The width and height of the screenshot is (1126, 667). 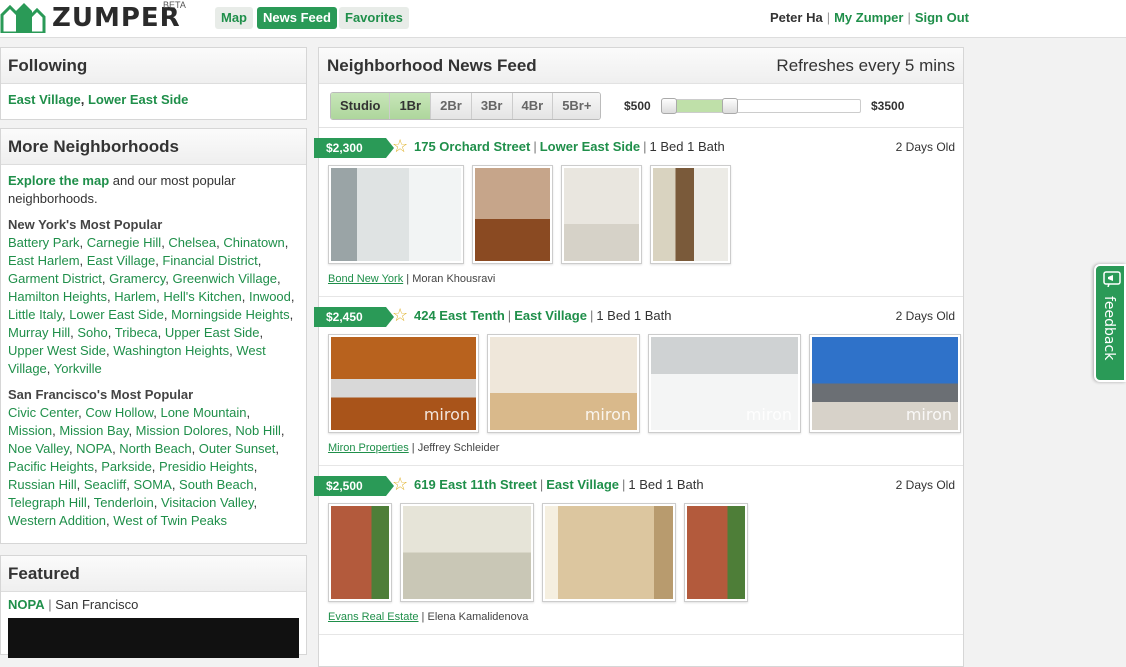 What do you see at coordinates (207, 502) in the screenshot?
I see `neighborhood-link-visitacion-valley: Visitacion Valley` at bounding box center [207, 502].